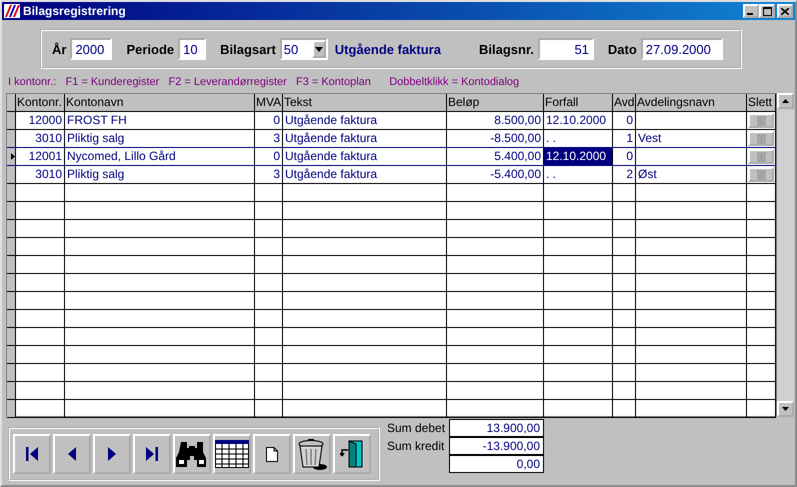 This screenshot has width=797, height=487. I want to click on current-row-icon, so click(13, 156).